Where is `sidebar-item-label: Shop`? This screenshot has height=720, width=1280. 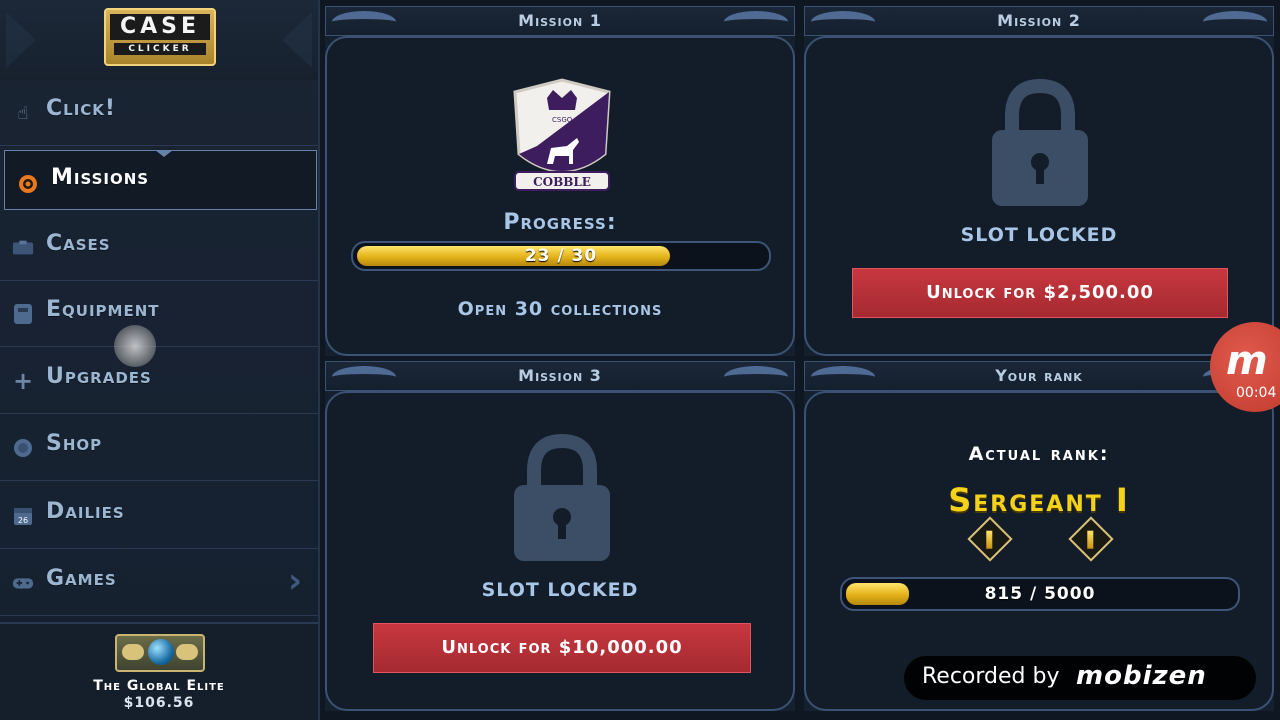
sidebar-item-label: Shop is located at coordinates (74, 443).